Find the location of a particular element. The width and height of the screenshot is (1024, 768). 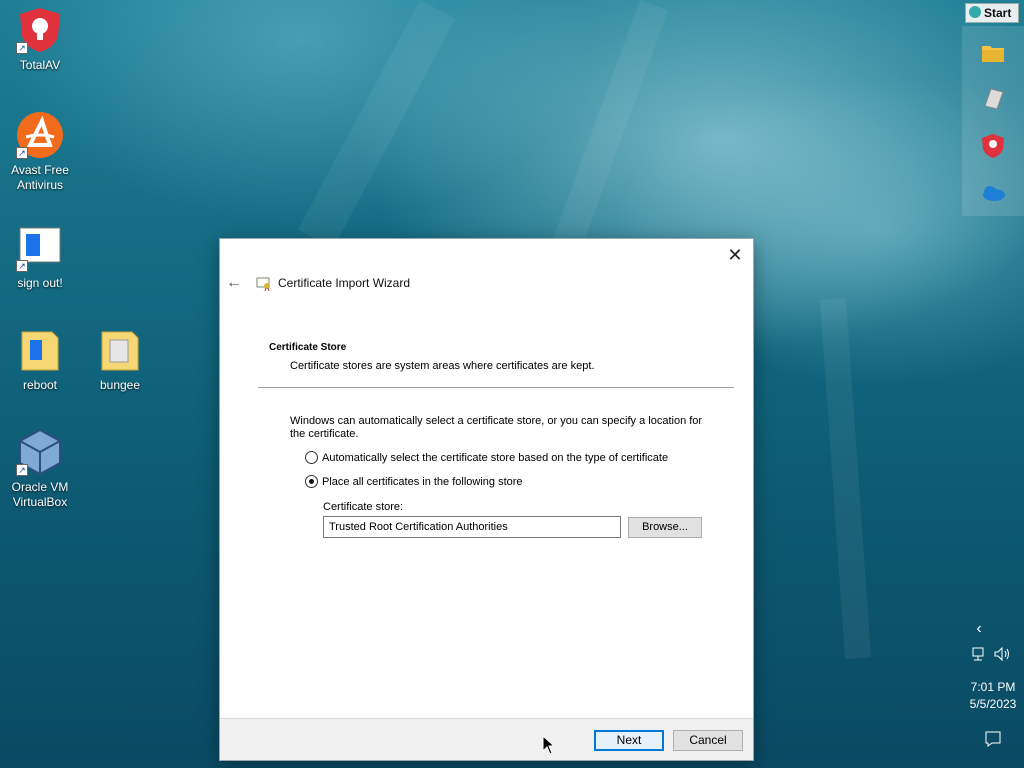

notification-icon is located at coordinates (993, 740).